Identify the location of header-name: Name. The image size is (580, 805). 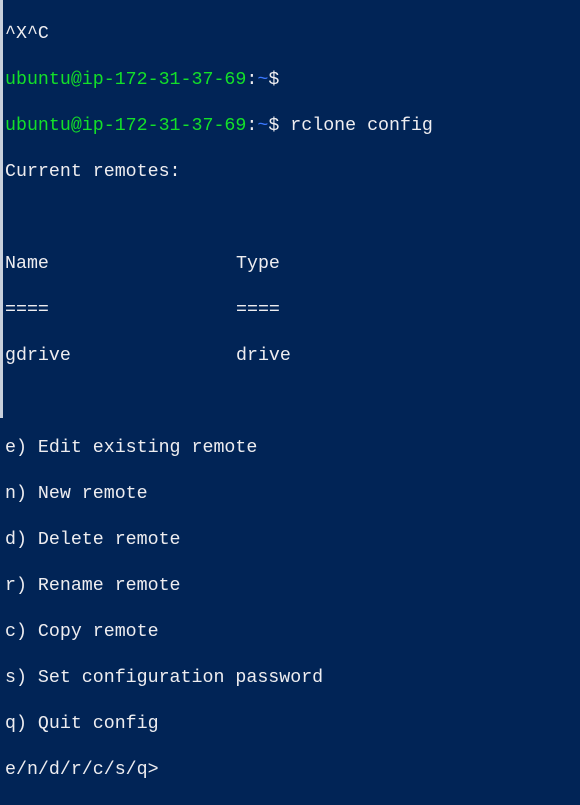
(27, 264).